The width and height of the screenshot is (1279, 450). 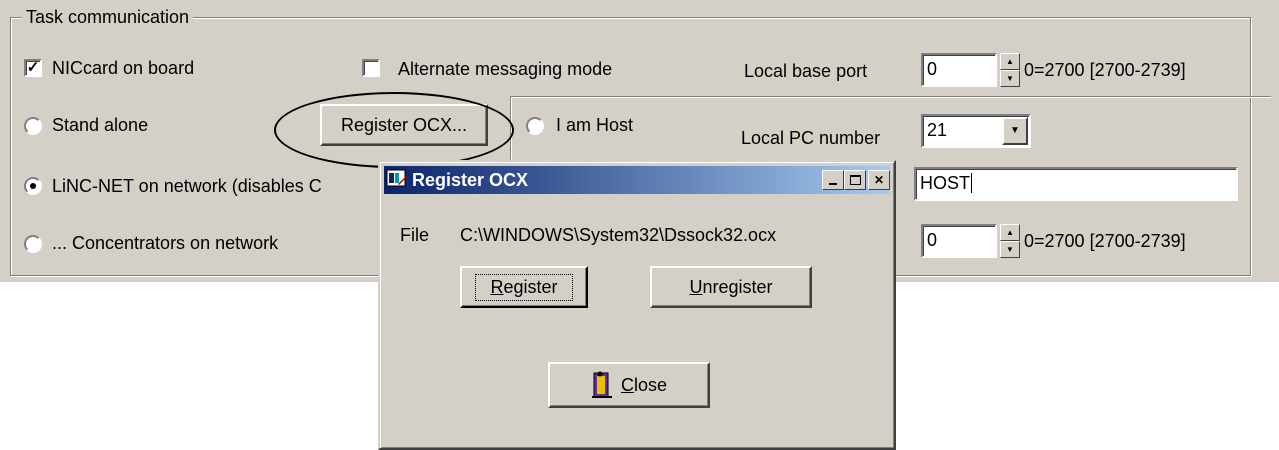 What do you see at coordinates (165, 243) in the screenshot?
I see `concentrators-label: ... Concentrators on network` at bounding box center [165, 243].